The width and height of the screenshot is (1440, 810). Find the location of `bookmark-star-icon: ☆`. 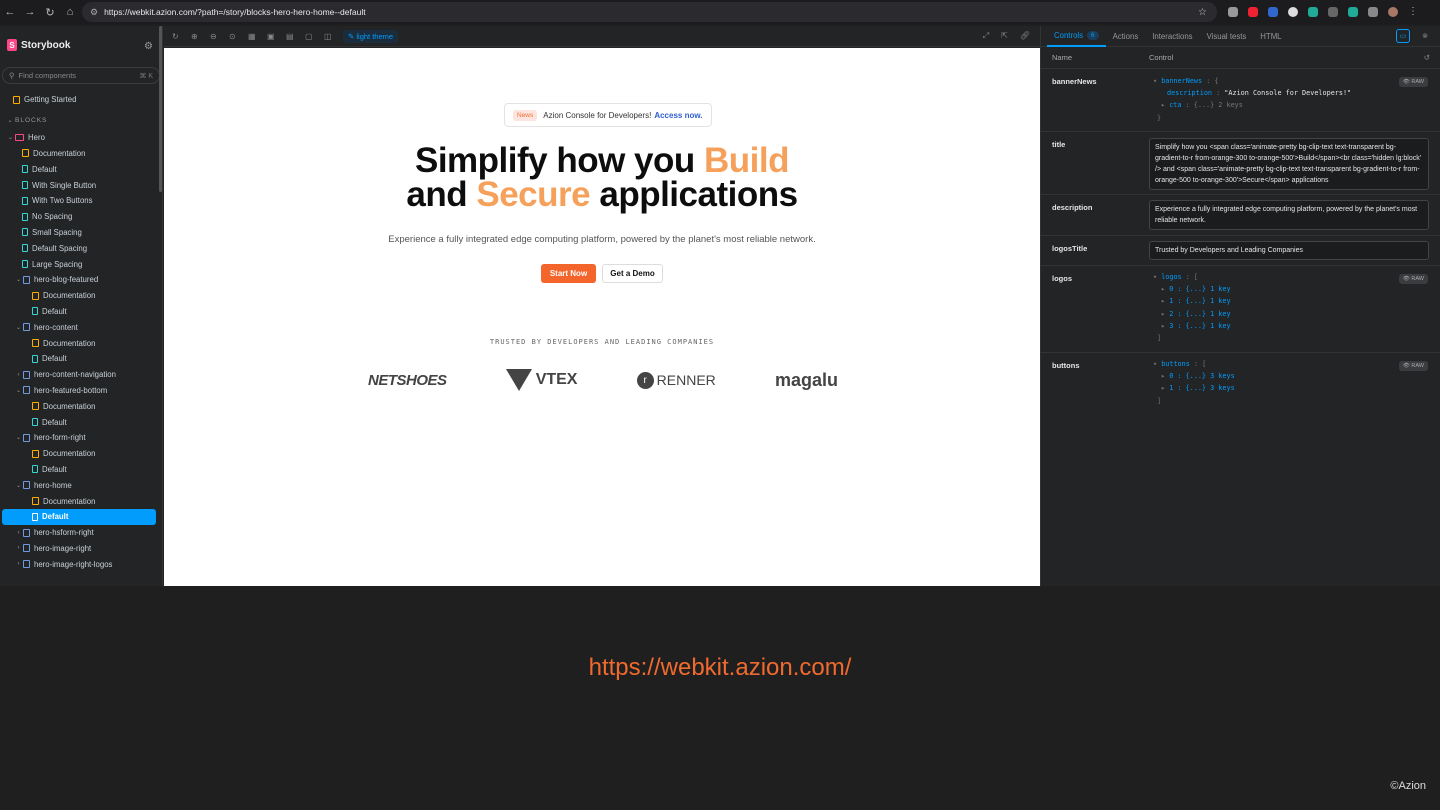

bookmark-star-icon: ☆ is located at coordinates (1202, 12).